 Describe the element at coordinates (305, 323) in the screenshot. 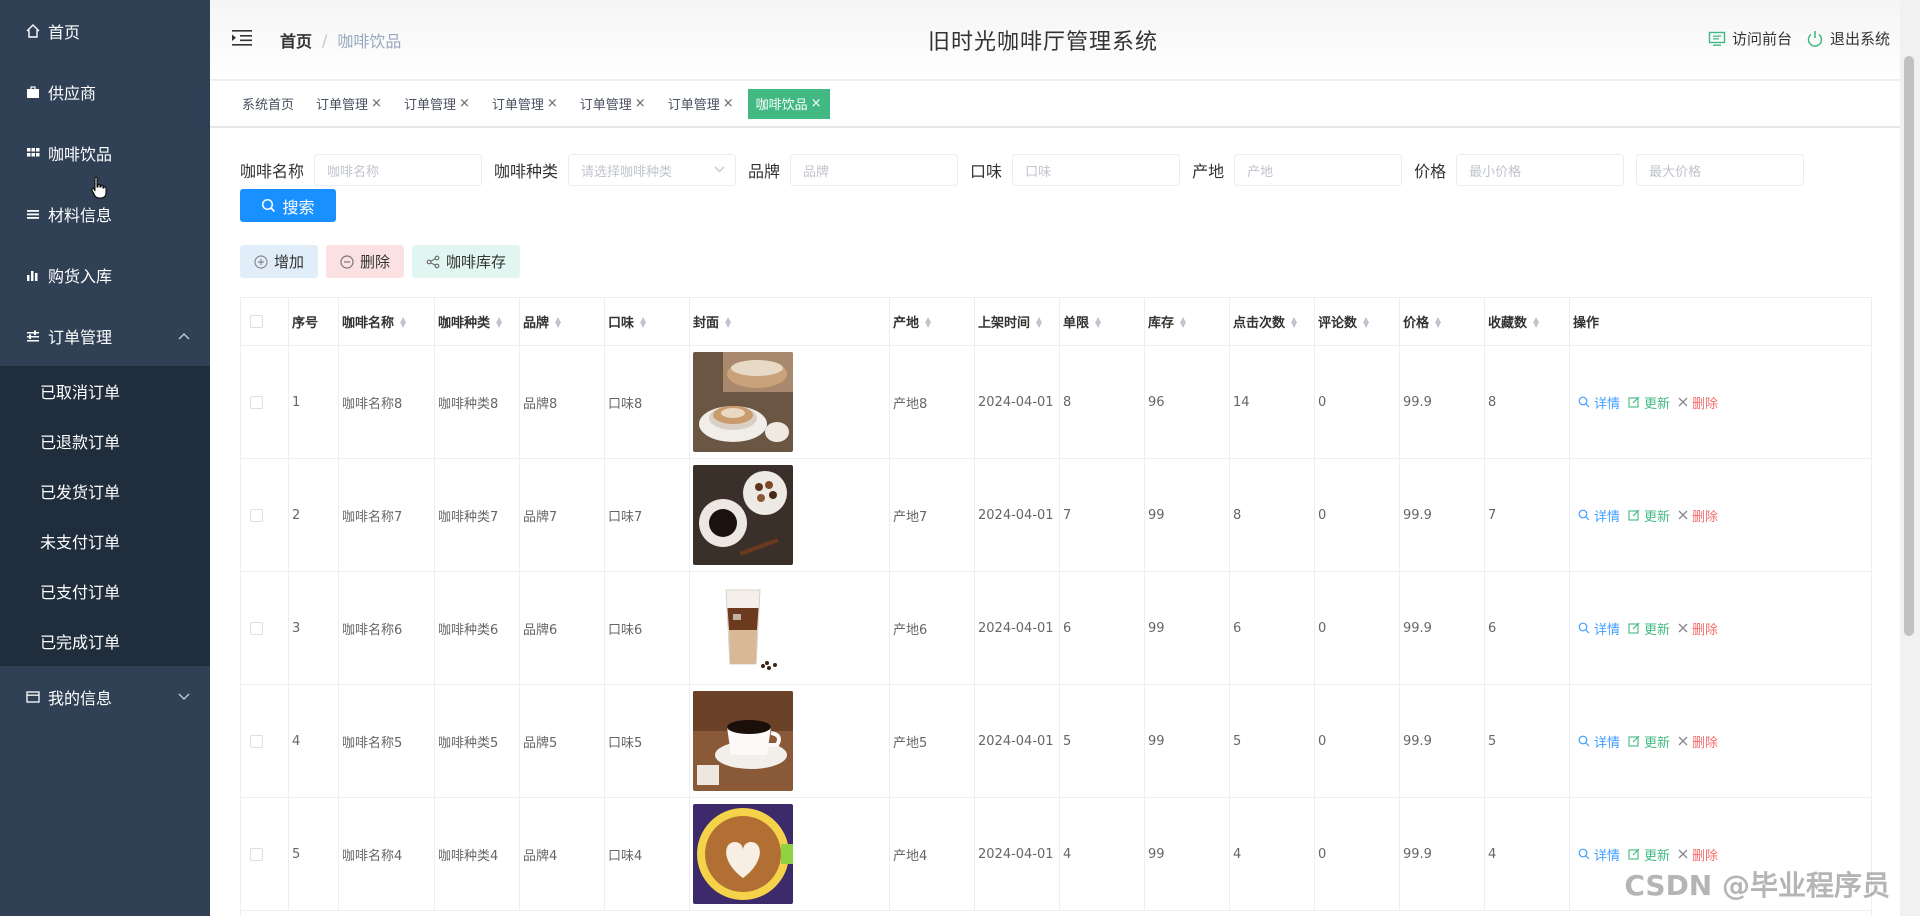

I see `col-header-label: 序号` at that location.